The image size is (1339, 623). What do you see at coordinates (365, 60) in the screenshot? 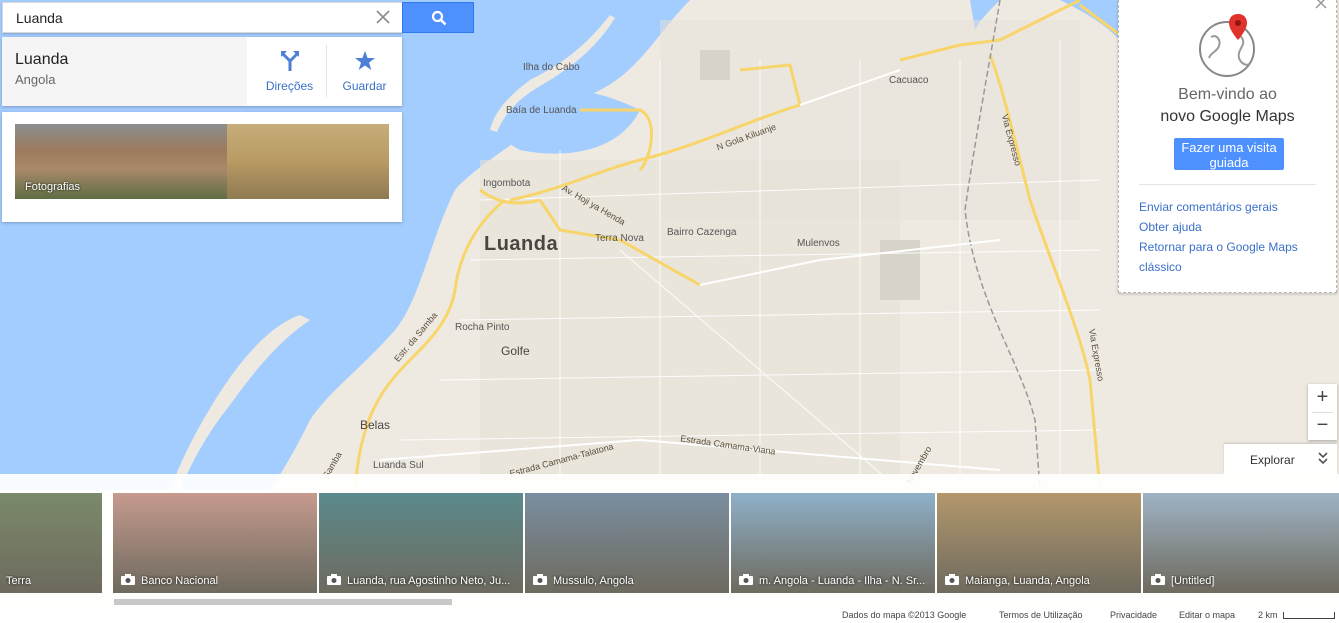
I see `star-icon` at bounding box center [365, 60].